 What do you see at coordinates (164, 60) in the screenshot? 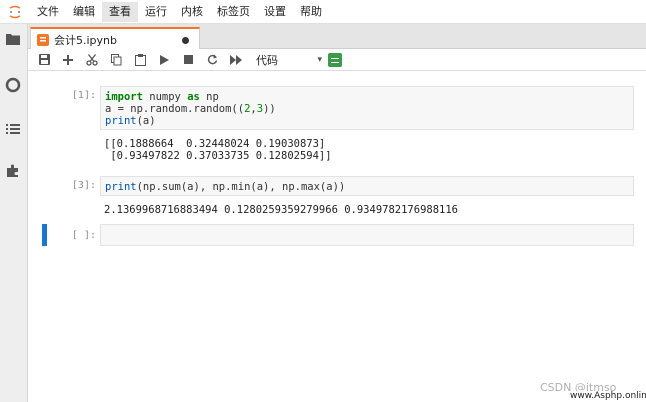
I see `run-icon` at bounding box center [164, 60].